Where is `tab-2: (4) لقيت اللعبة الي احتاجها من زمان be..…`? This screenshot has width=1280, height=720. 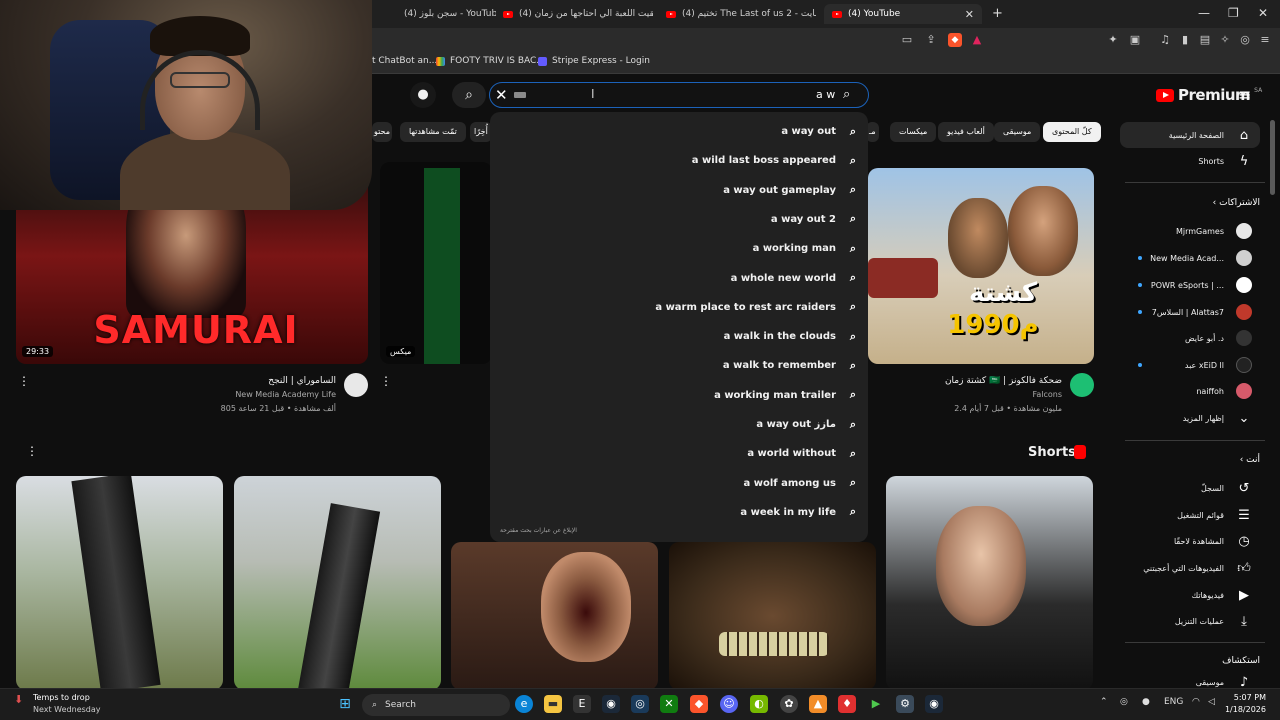
tab-2: (4) لقيت اللعبة الي احتاجها من زمان be..… is located at coordinates (578, 14).